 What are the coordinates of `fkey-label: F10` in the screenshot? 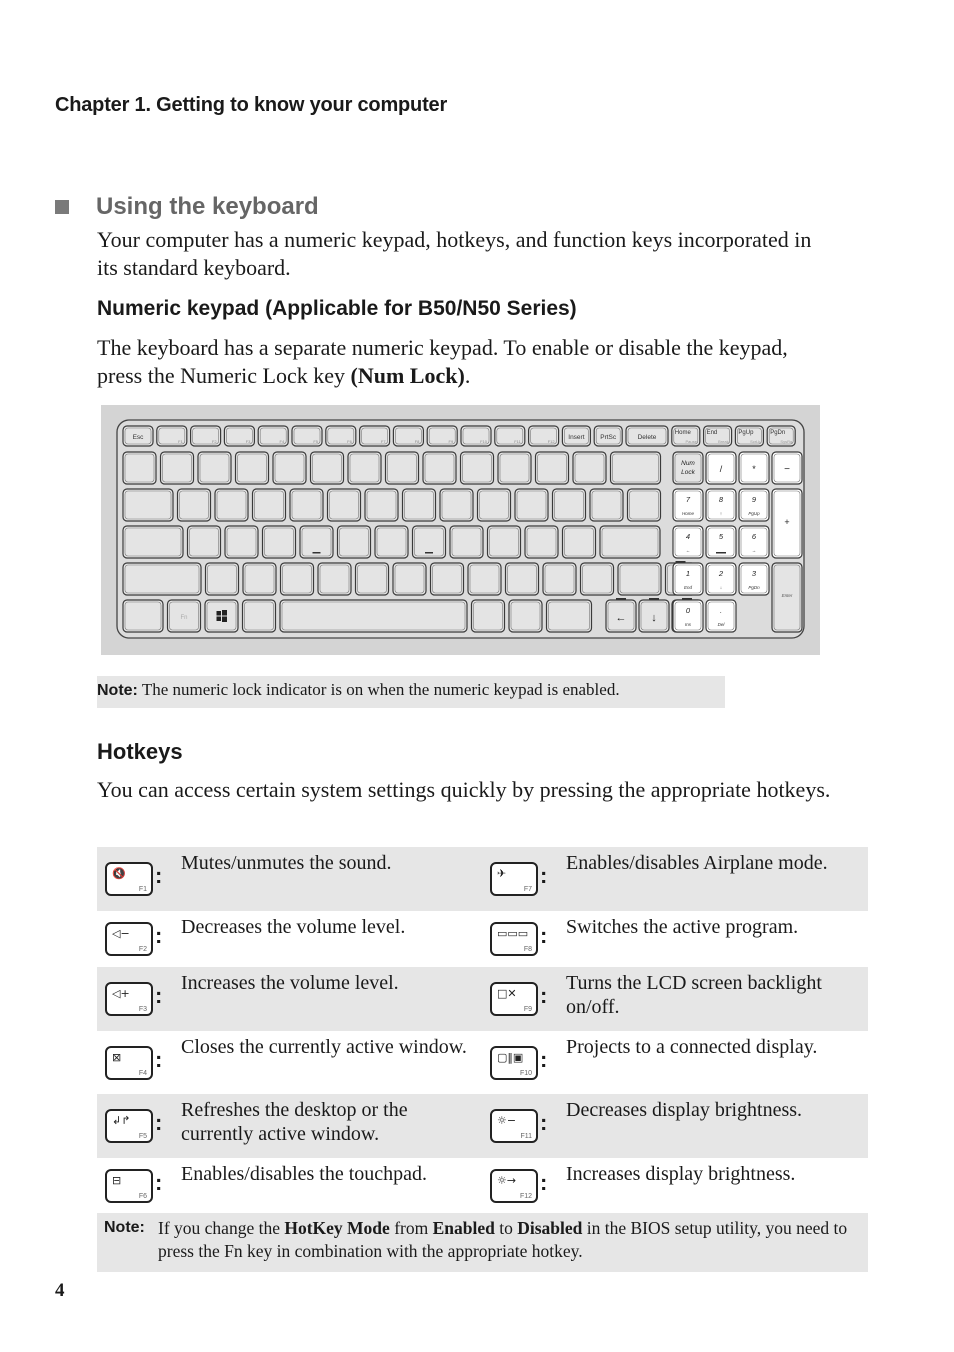 It's located at (484, 441).